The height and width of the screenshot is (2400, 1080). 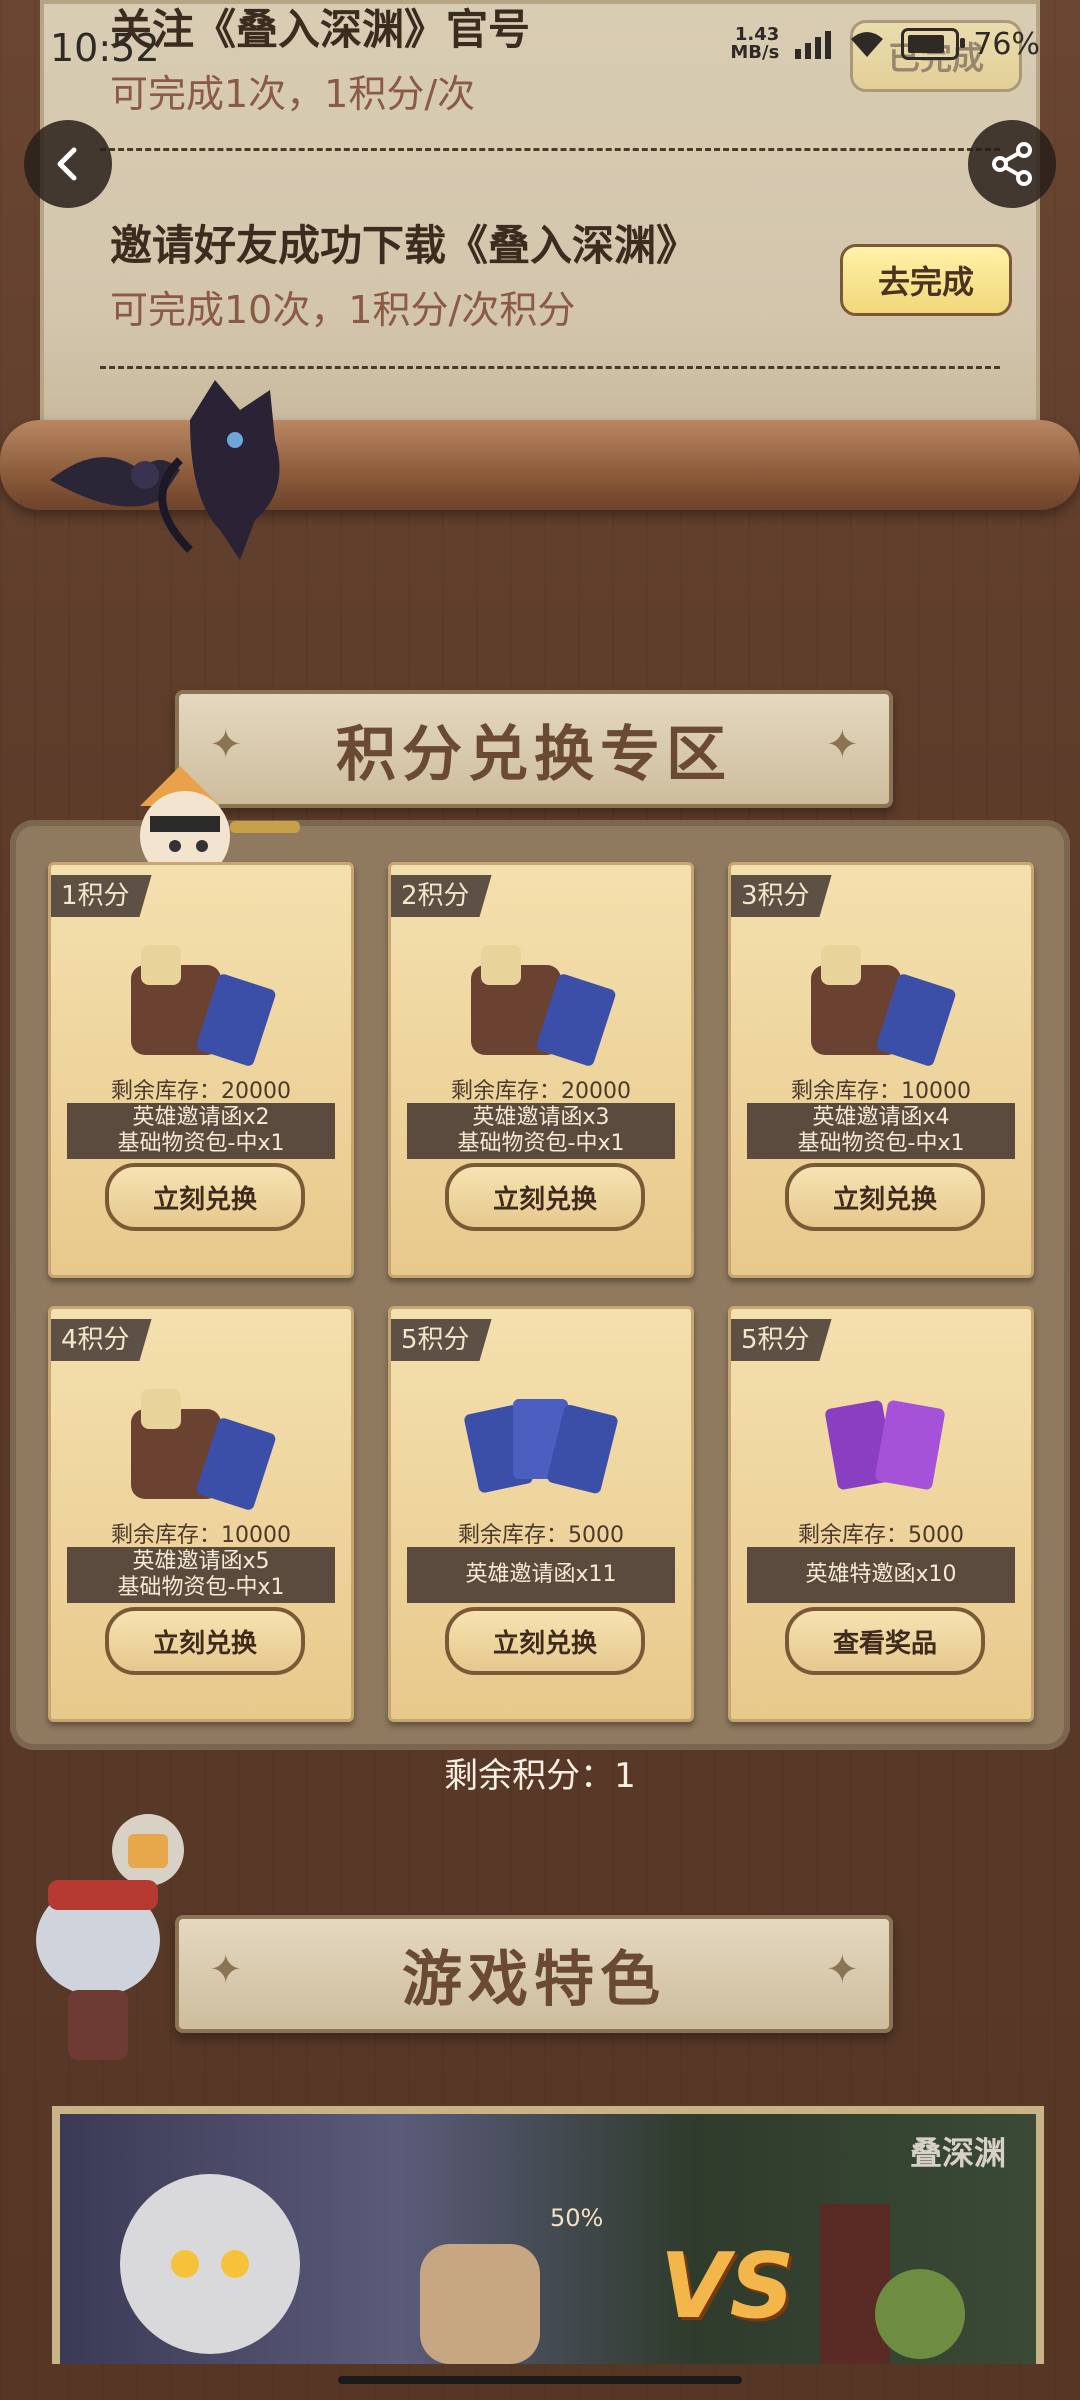 What do you see at coordinates (957, 2153) in the screenshot?
I see `game-logo: 叠深渊` at bounding box center [957, 2153].